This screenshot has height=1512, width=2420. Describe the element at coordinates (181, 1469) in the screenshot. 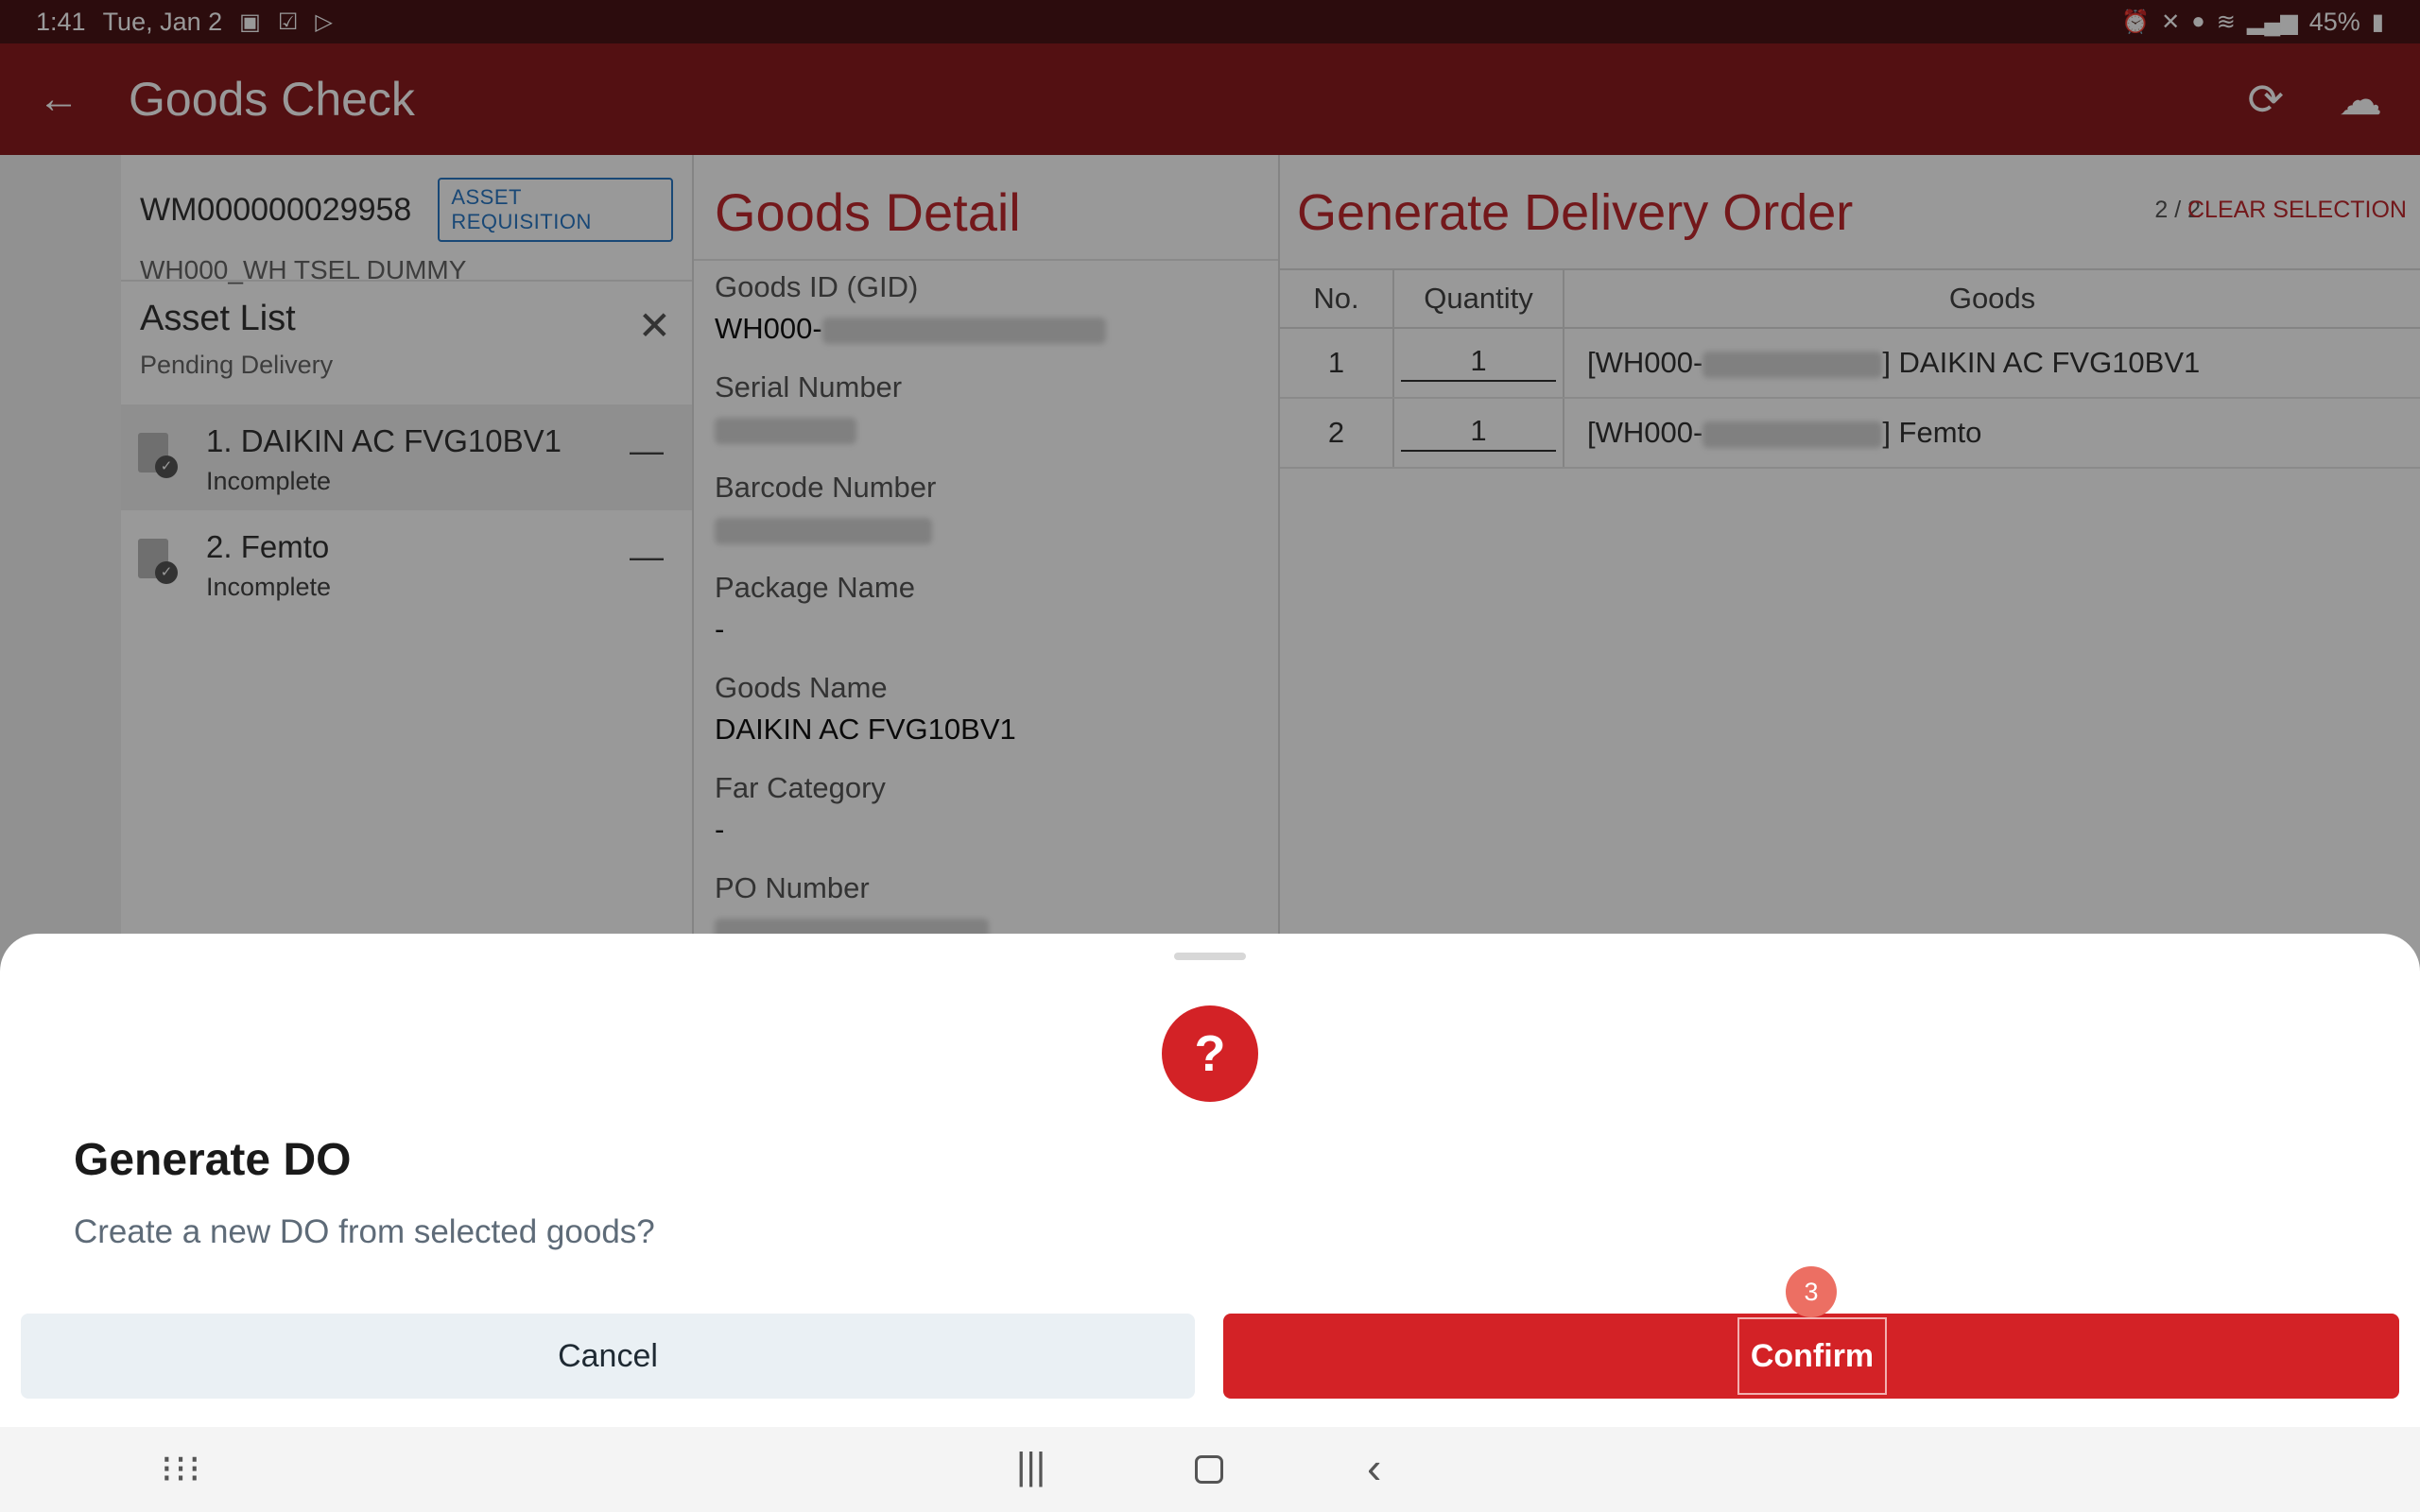

I see `apps-grid-icon: ⁝⁝⁝` at that location.